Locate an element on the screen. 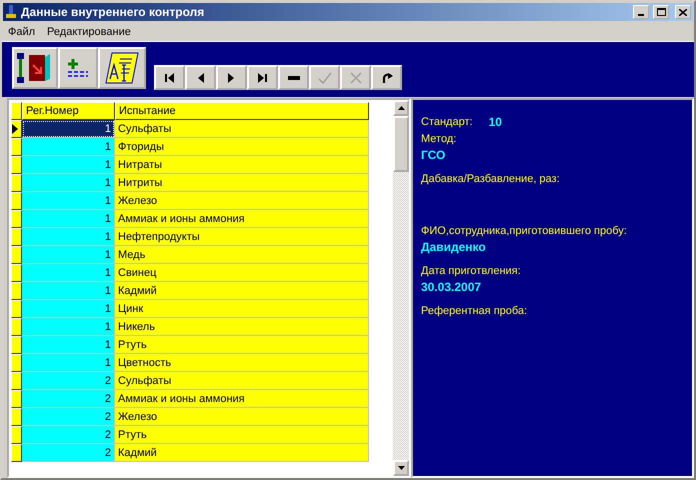 This screenshot has height=480, width=696. menu-item: Файл is located at coordinates (22, 32).